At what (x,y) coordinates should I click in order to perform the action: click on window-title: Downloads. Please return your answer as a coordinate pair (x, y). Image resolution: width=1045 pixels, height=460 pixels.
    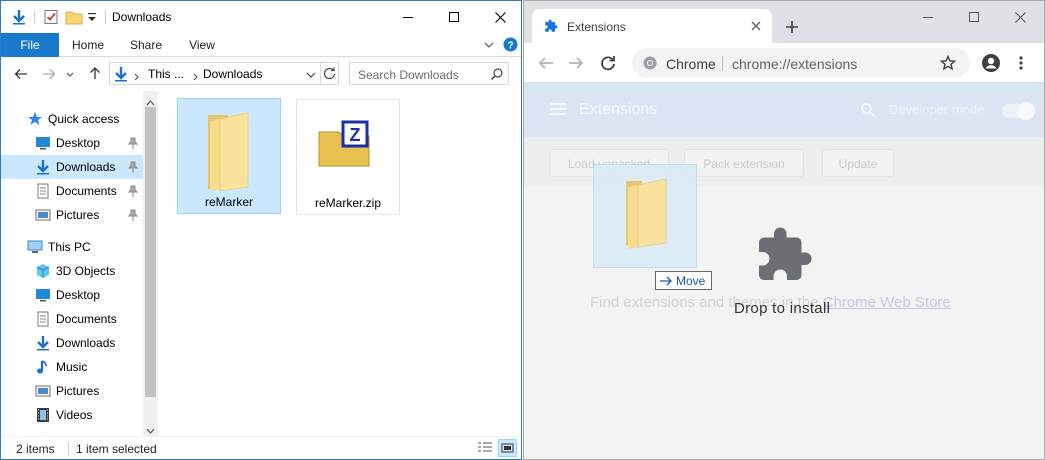
    Looking at the image, I should click on (142, 17).